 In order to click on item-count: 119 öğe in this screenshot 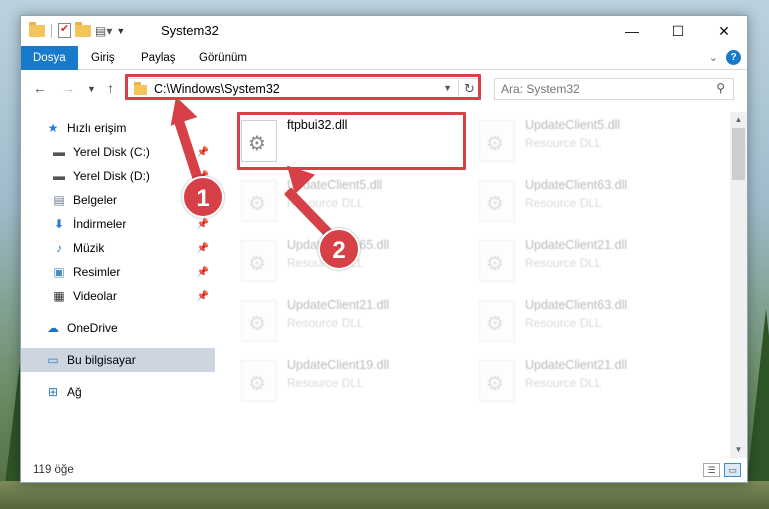, I will do `click(53, 470)`.